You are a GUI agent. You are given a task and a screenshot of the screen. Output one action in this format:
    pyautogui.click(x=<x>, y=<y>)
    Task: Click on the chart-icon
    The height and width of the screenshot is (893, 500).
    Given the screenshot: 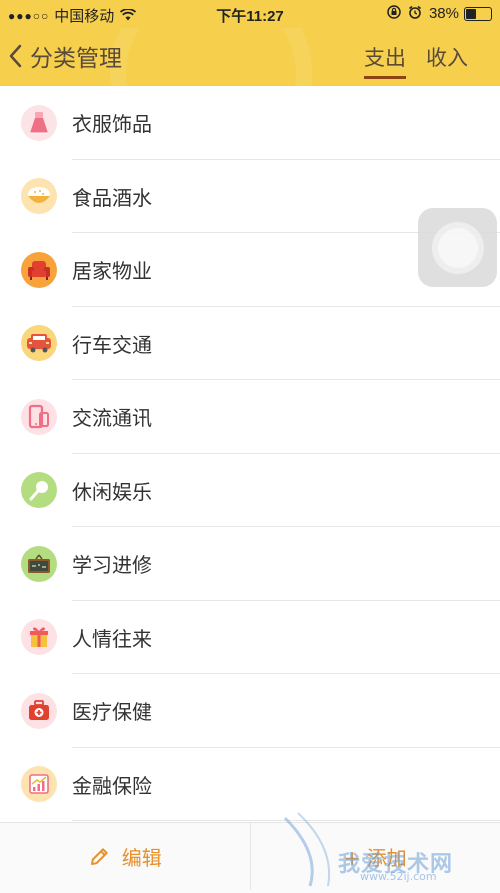 What is the action you would take?
    pyautogui.click(x=39, y=784)
    